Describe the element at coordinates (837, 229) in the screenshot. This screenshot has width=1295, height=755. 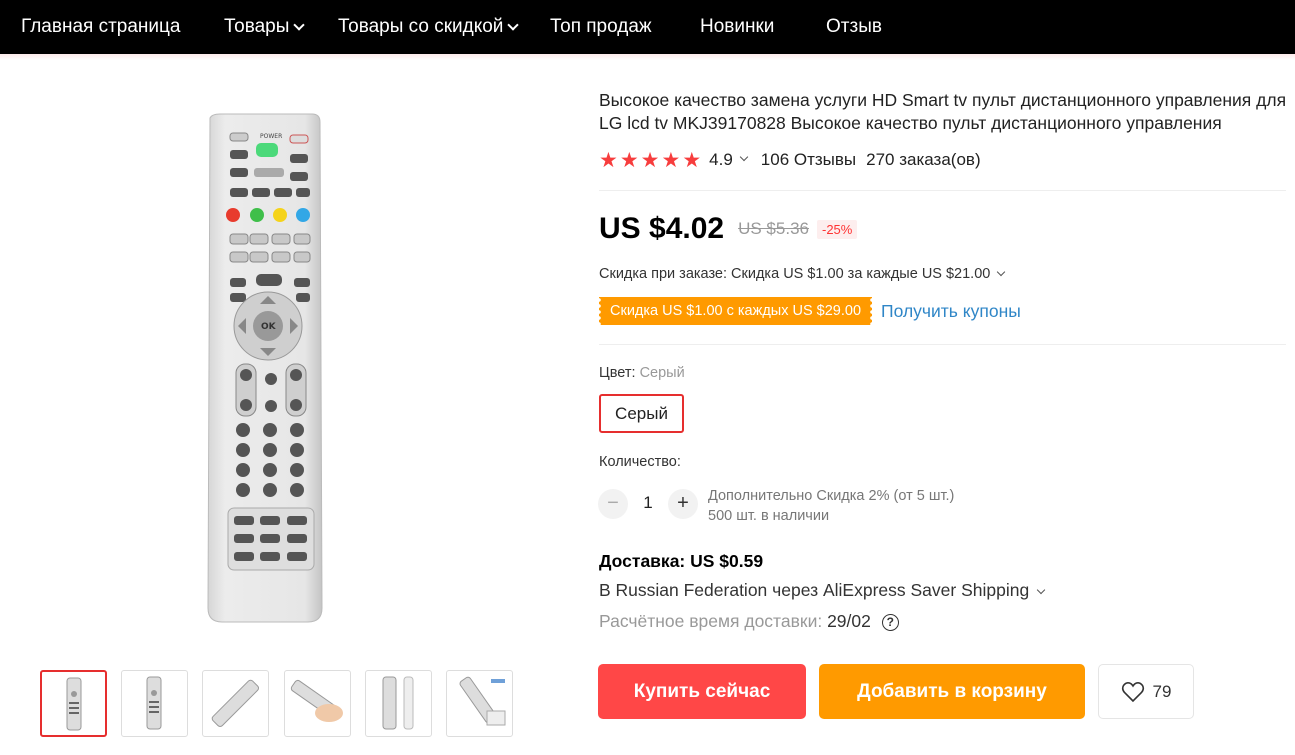
I see `discount-badge: -25%` at that location.